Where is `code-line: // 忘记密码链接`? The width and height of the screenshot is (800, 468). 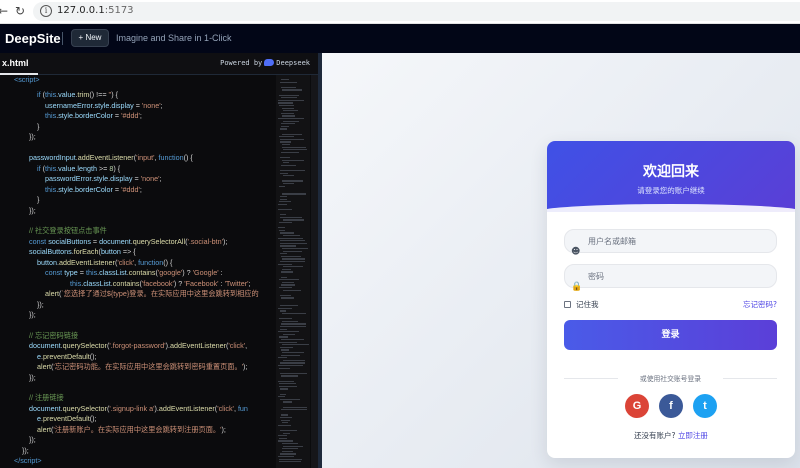 code-line: // 忘记密码链接 is located at coordinates (54, 335).